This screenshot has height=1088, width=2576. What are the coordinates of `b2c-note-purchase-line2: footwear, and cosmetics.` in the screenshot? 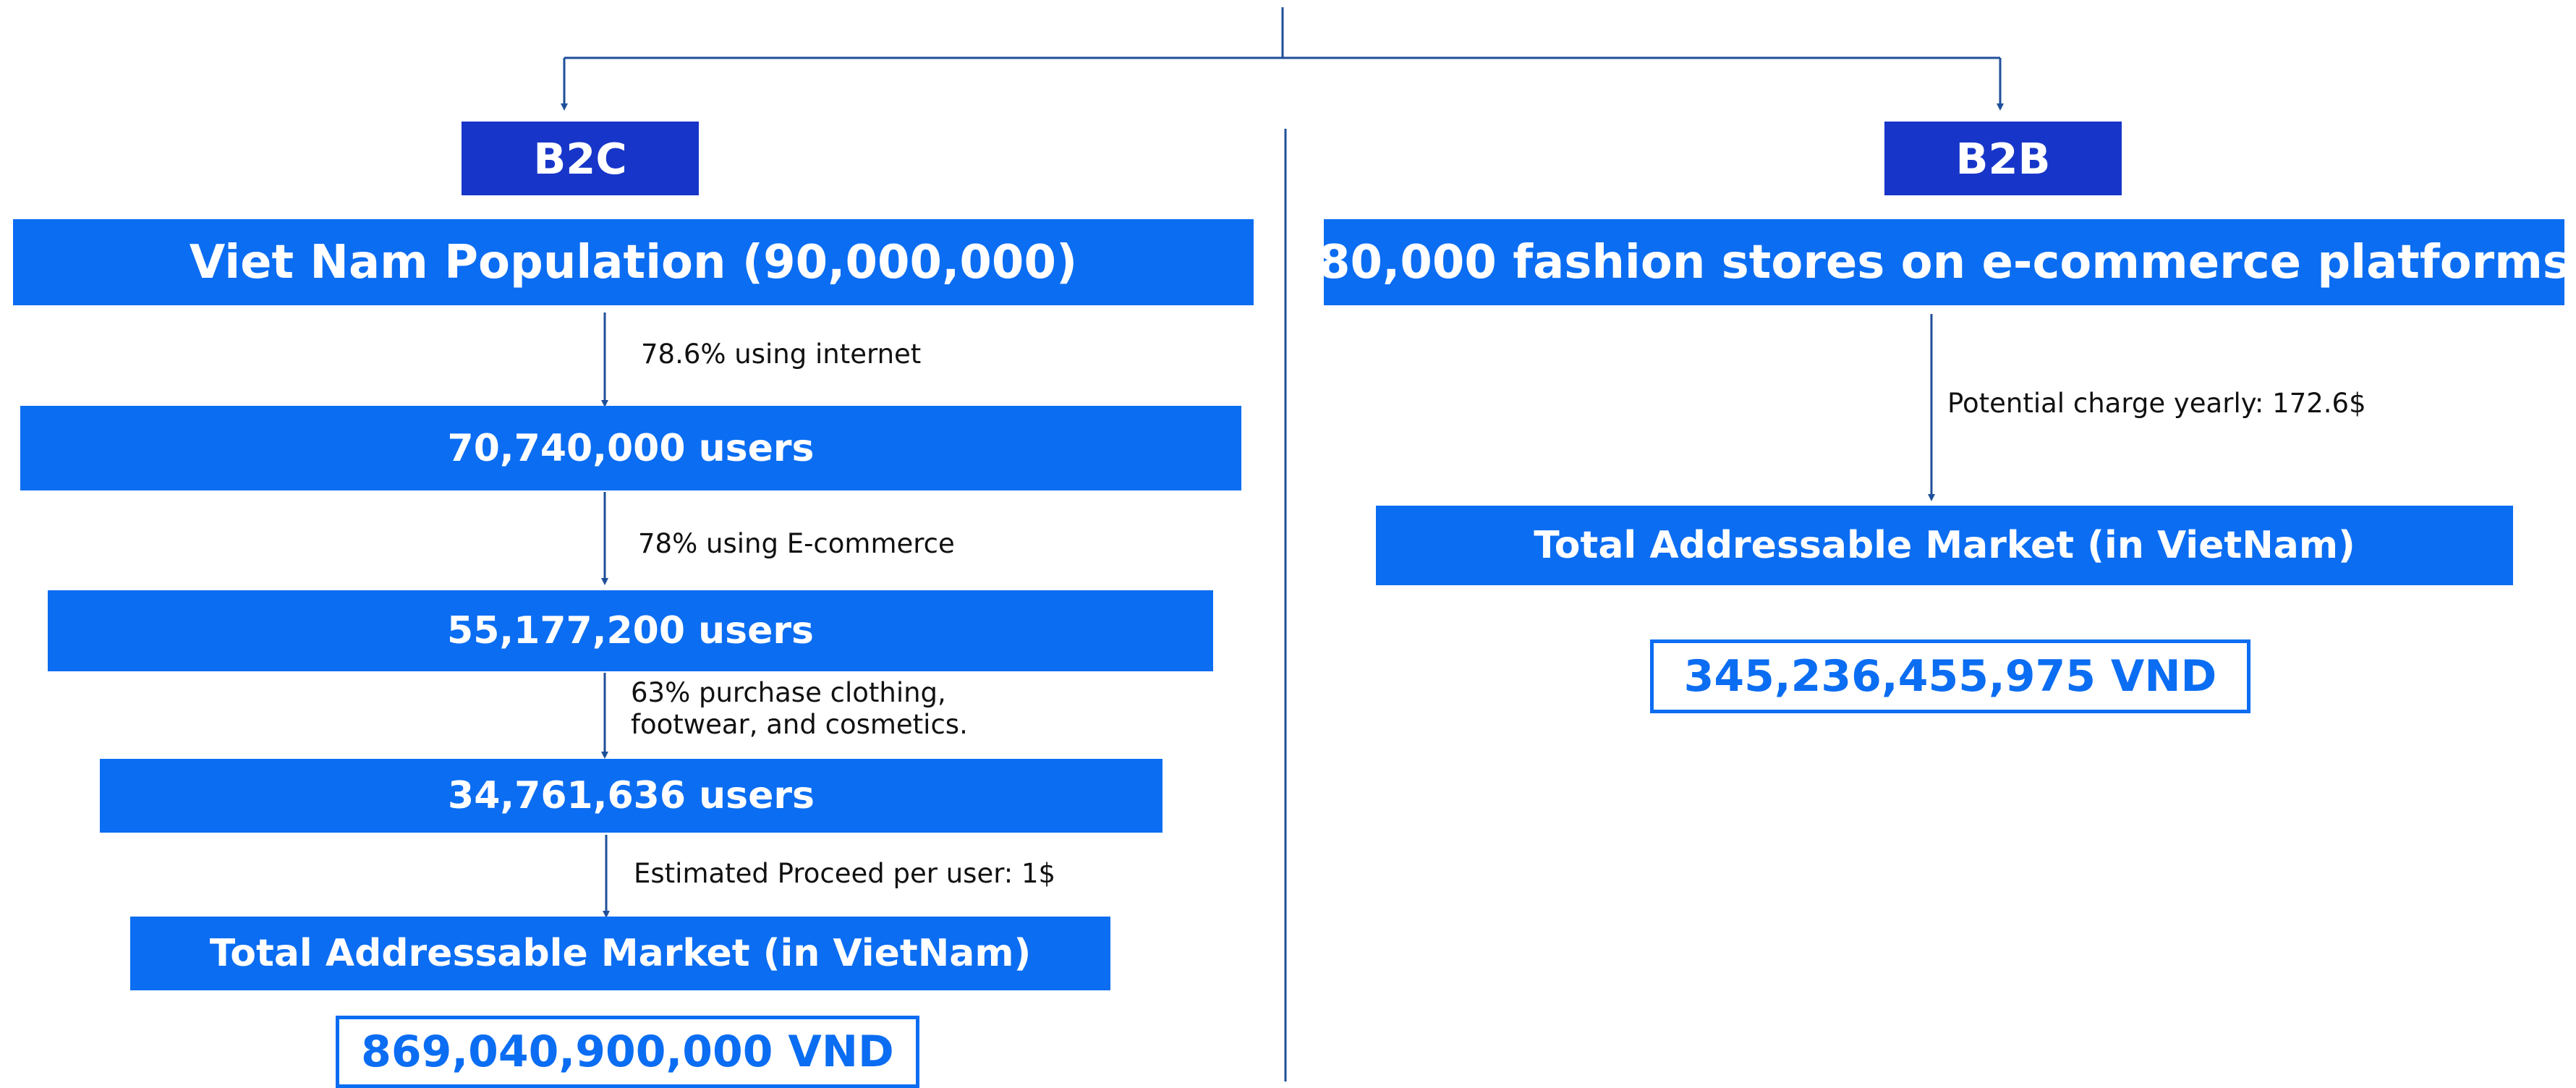 It's located at (799, 724).